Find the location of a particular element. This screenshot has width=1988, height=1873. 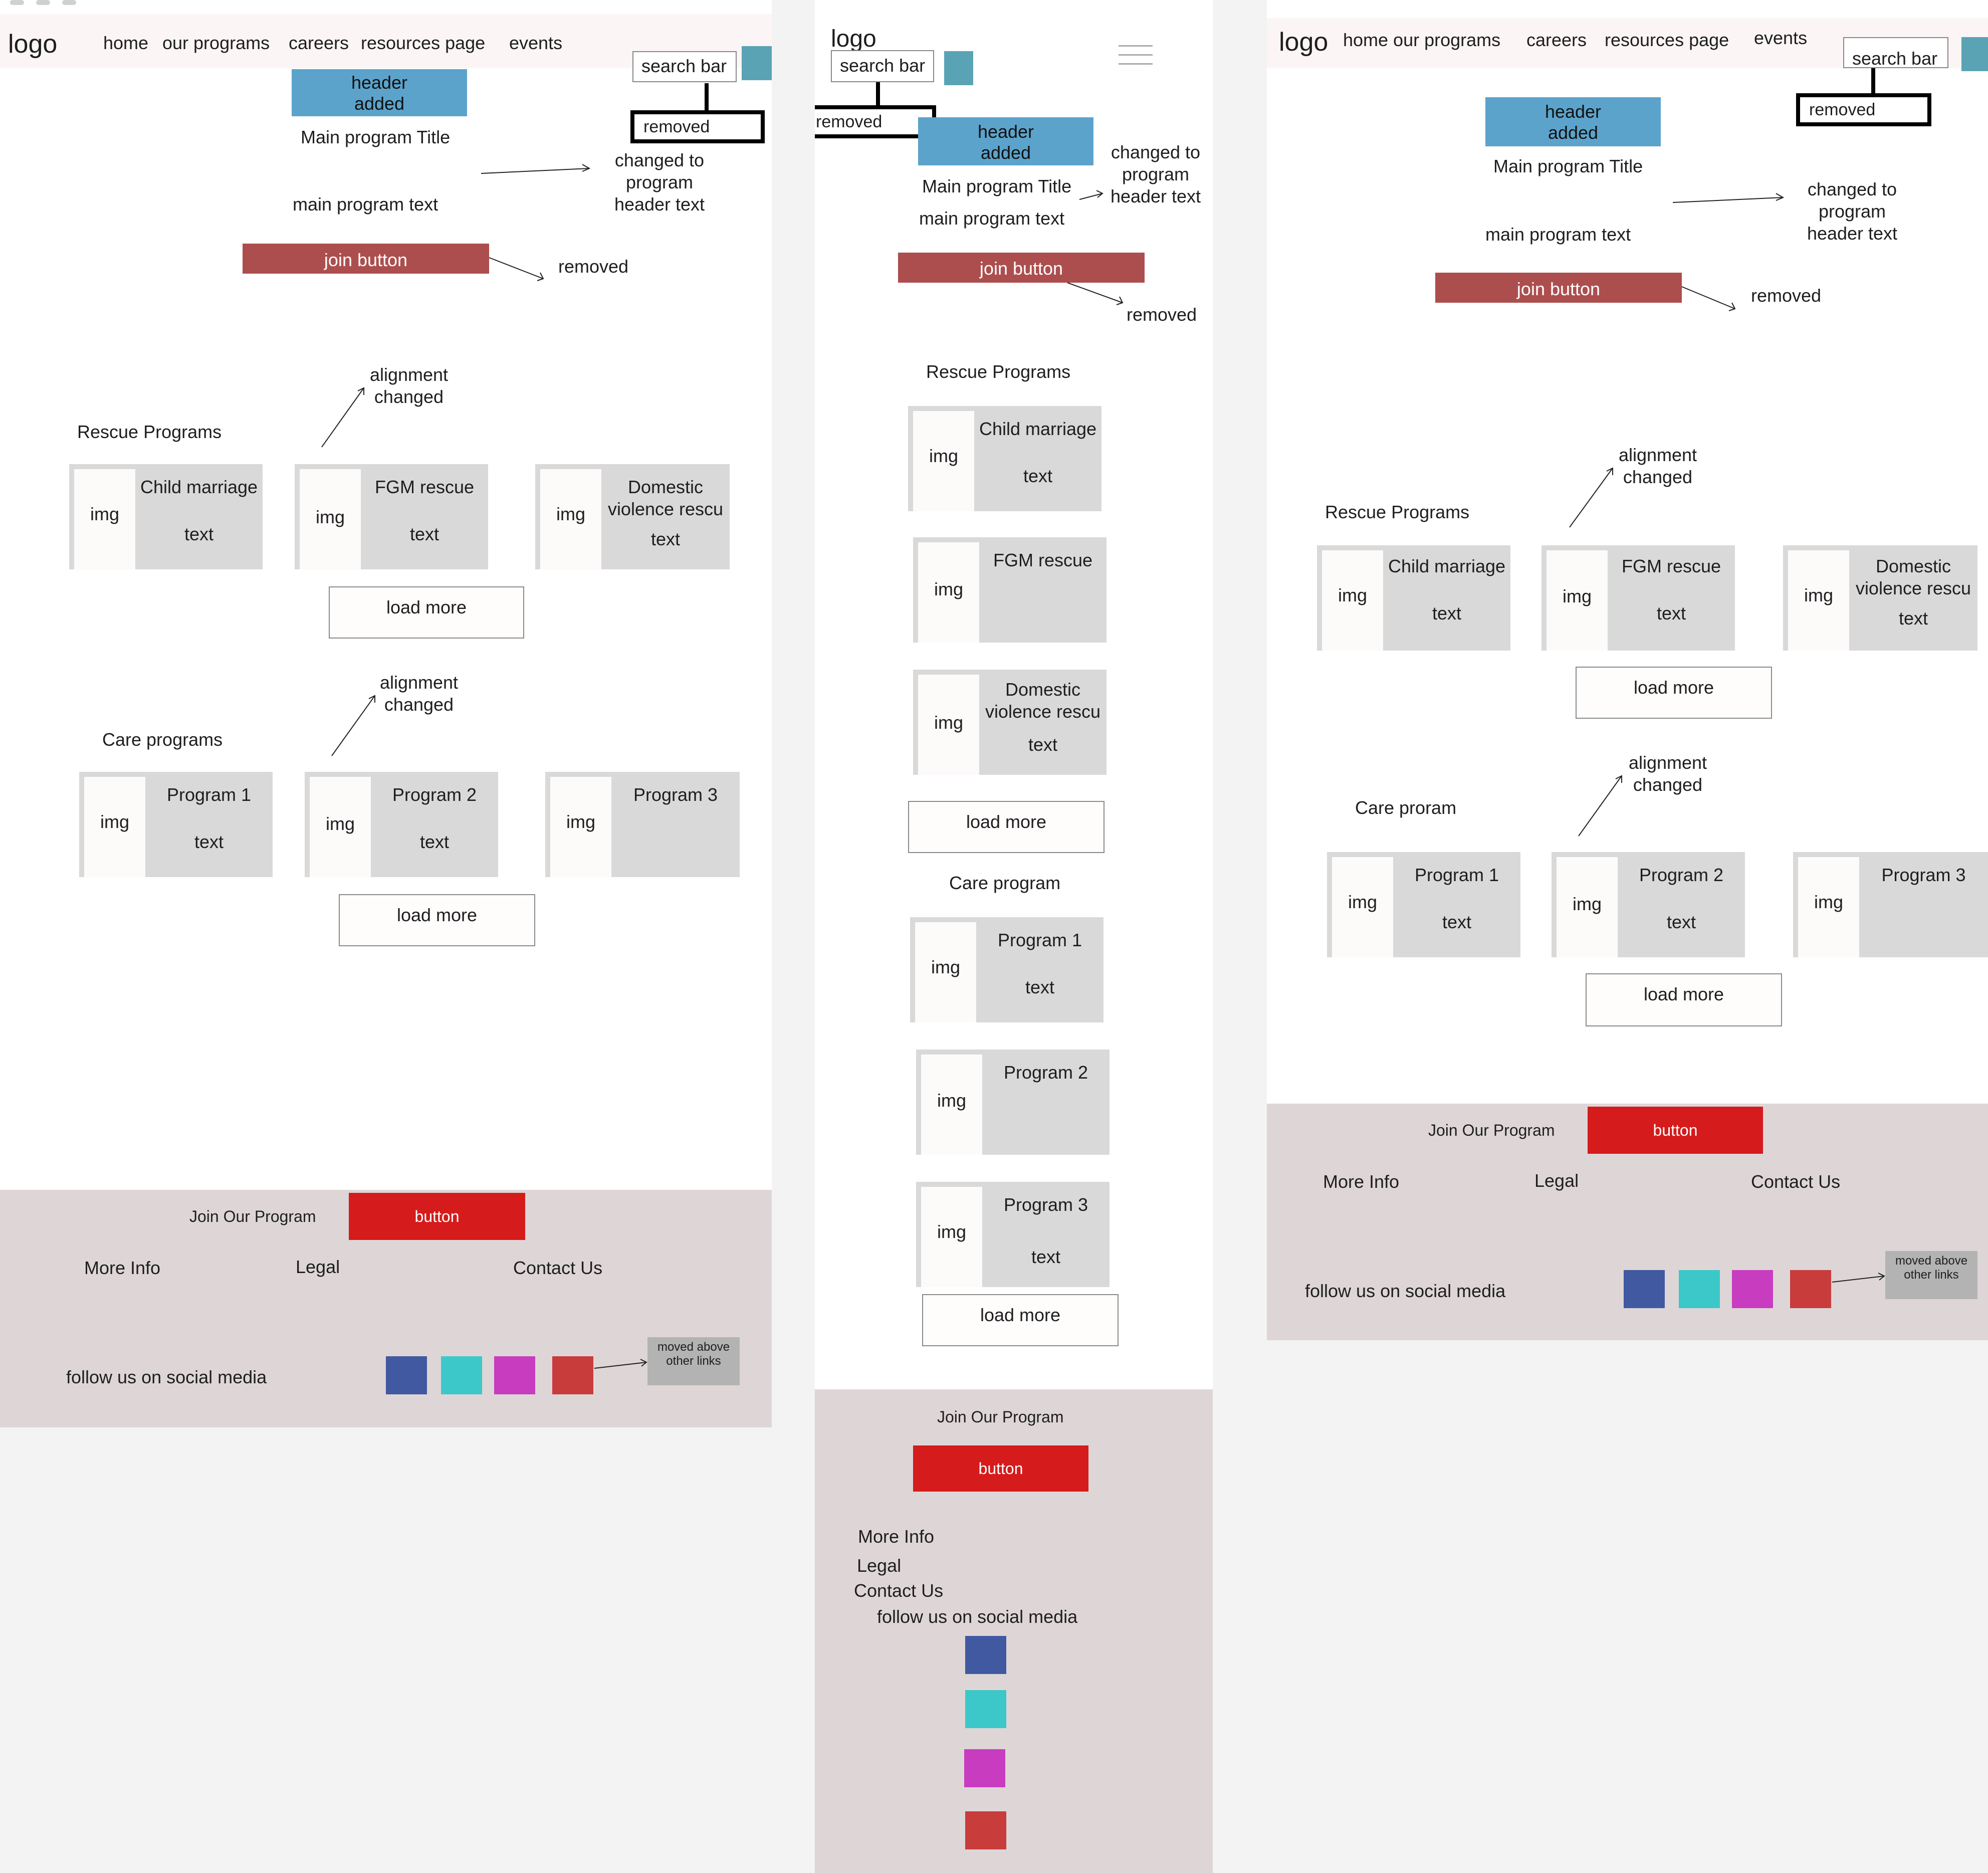

care-card: img Program 2 text is located at coordinates (401, 824).